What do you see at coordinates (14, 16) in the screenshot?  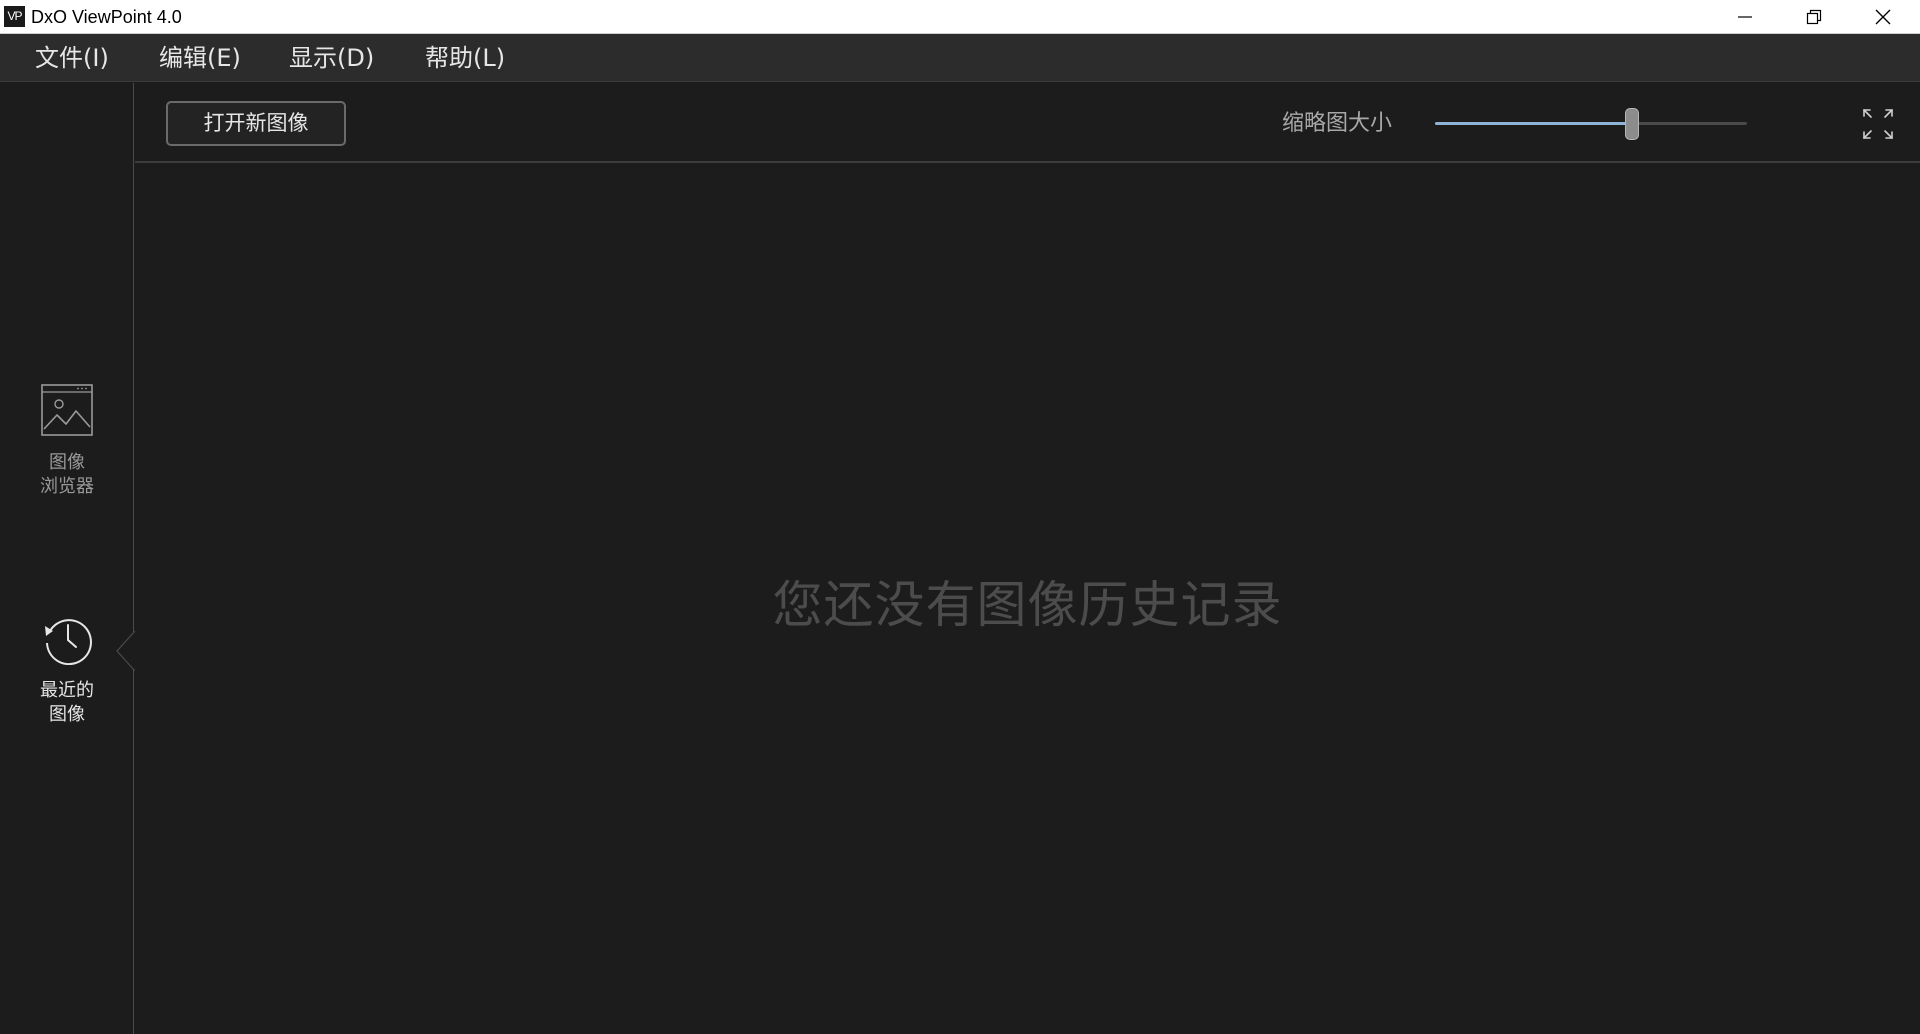 I see `app-logo: VP` at bounding box center [14, 16].